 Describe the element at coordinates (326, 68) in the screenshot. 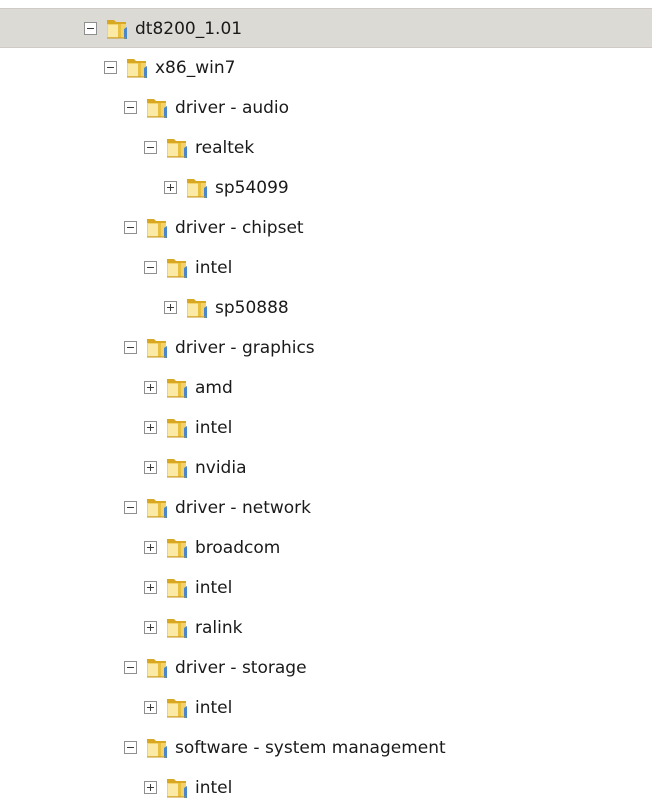

I see `tree-item-1: x86_win7` at that location.